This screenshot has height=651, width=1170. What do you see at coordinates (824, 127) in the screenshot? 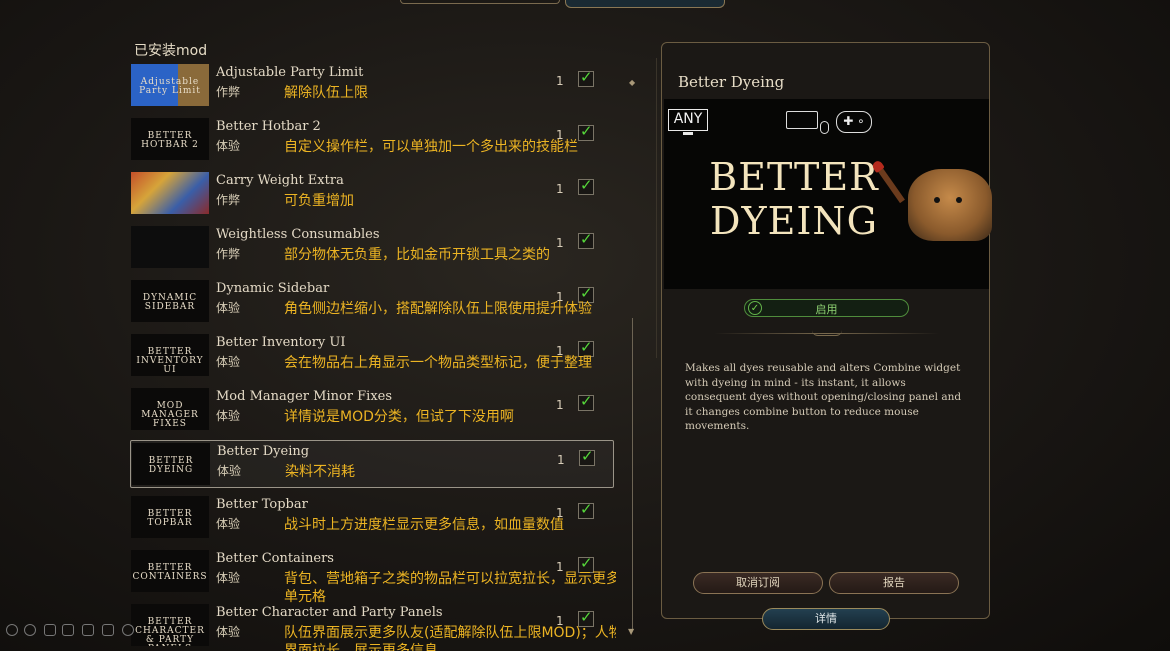
I see `mouse-icon` at bounding box center [824, 127].